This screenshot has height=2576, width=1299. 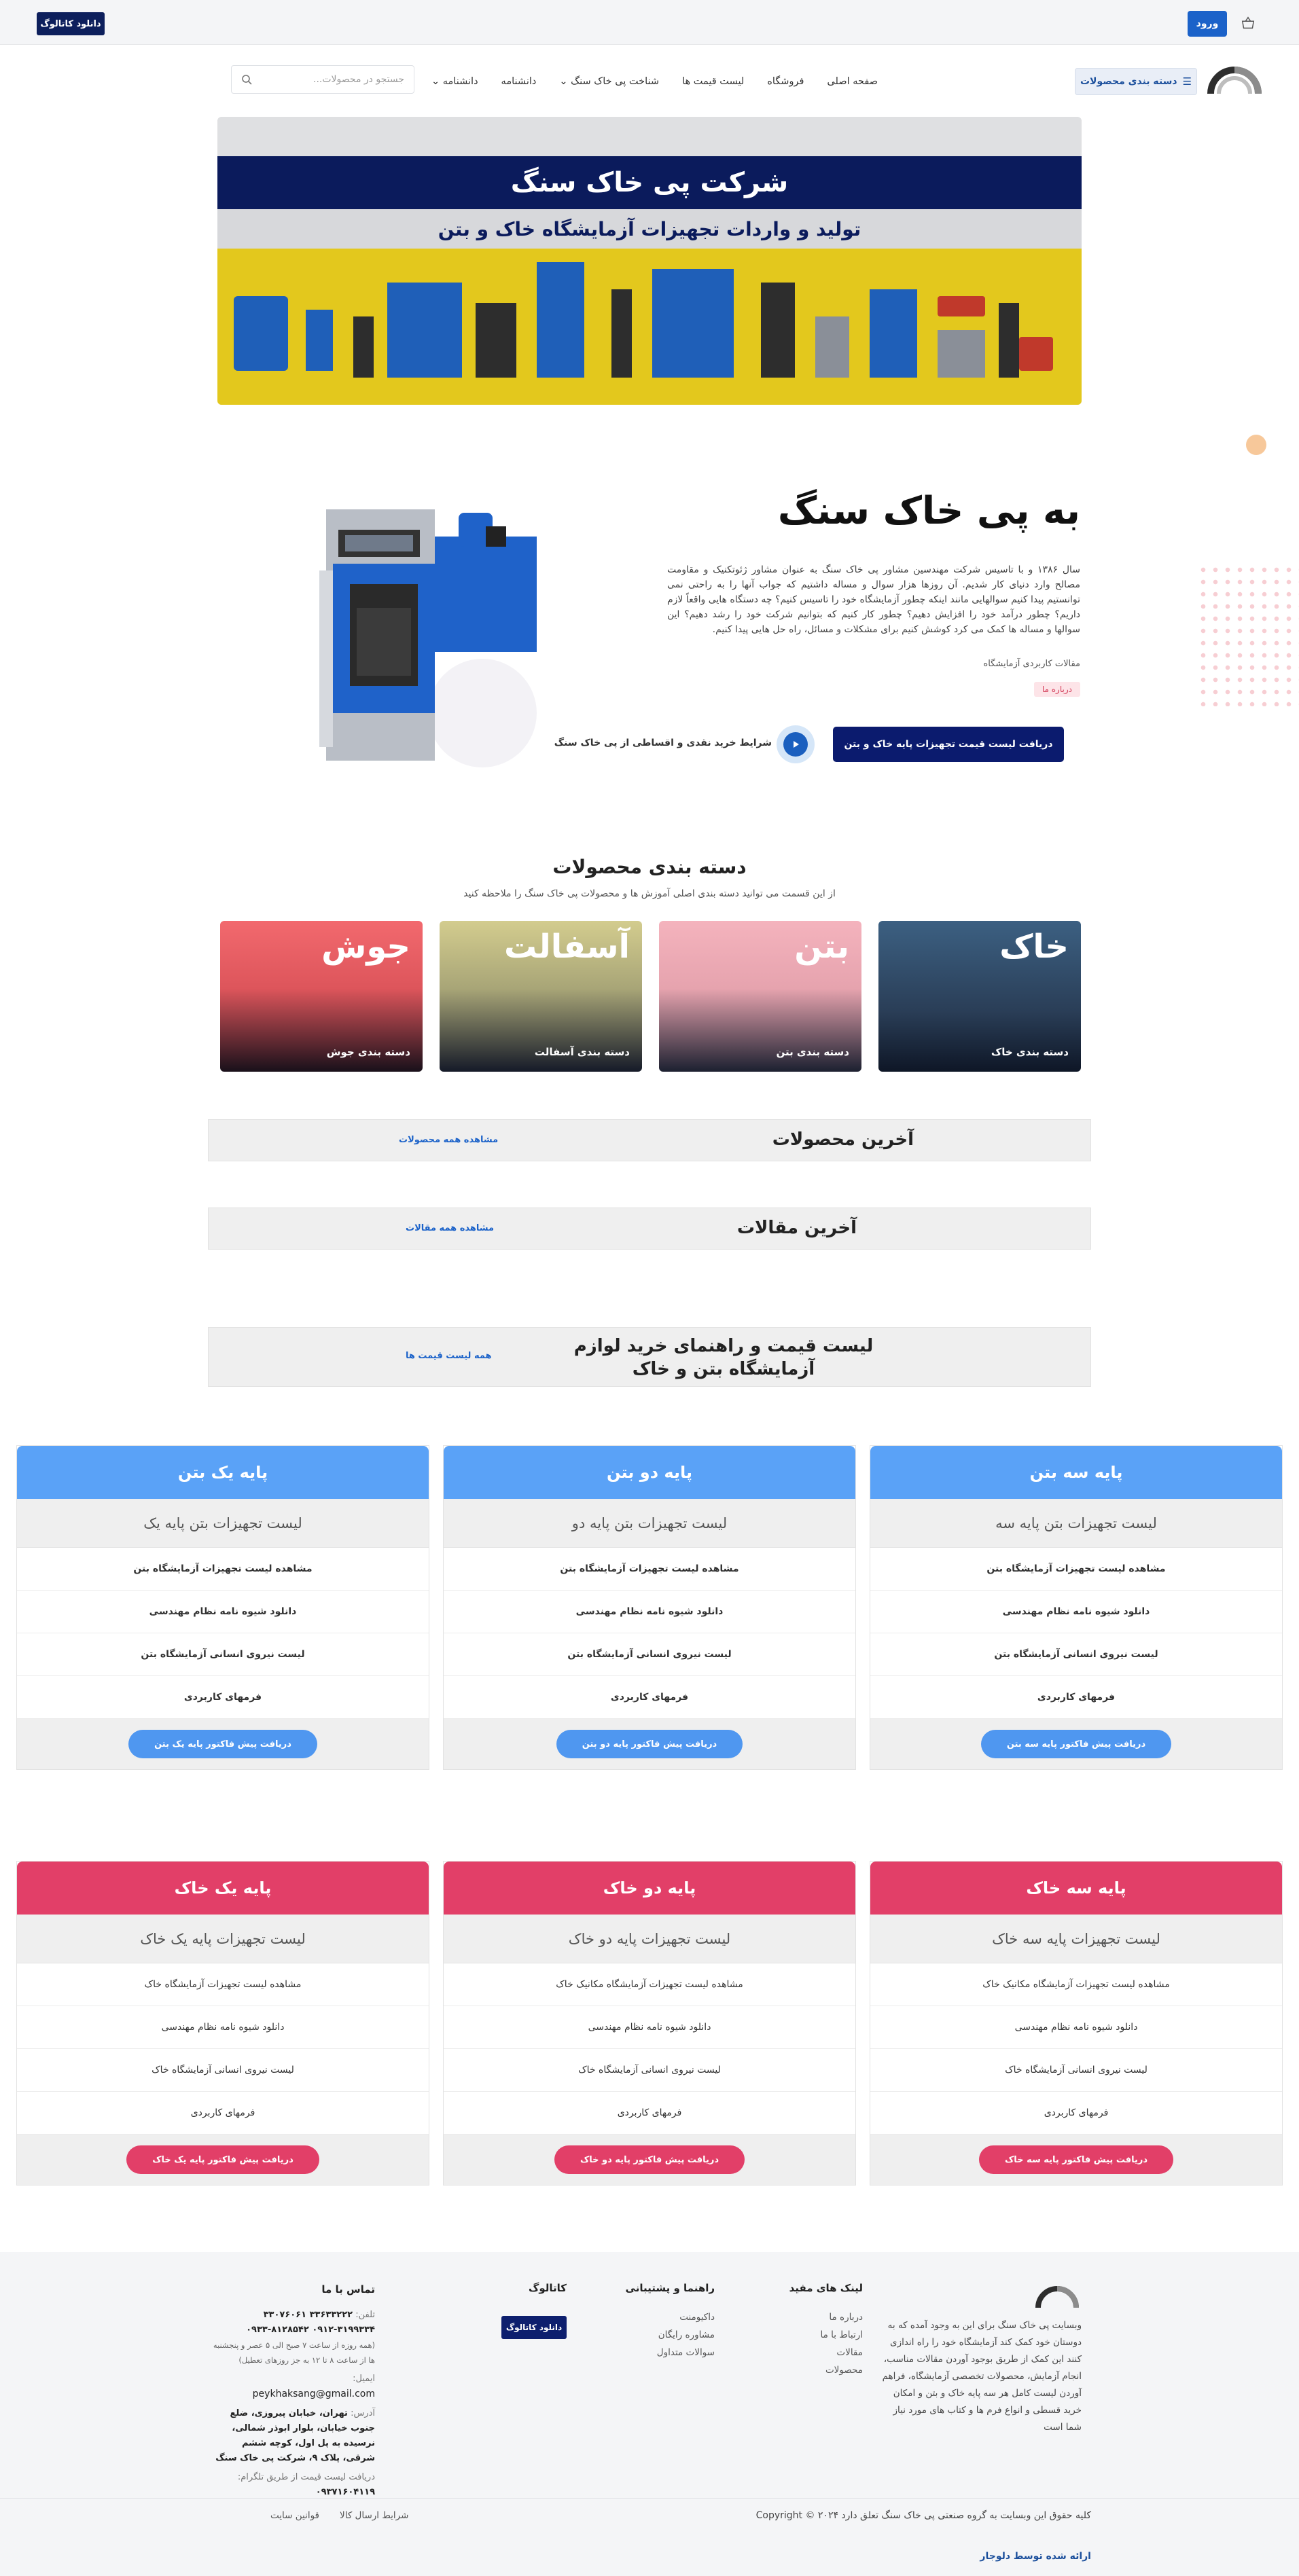 I want to click on footer-catalog: کاتالوگ, so click(x=548, y=2297).